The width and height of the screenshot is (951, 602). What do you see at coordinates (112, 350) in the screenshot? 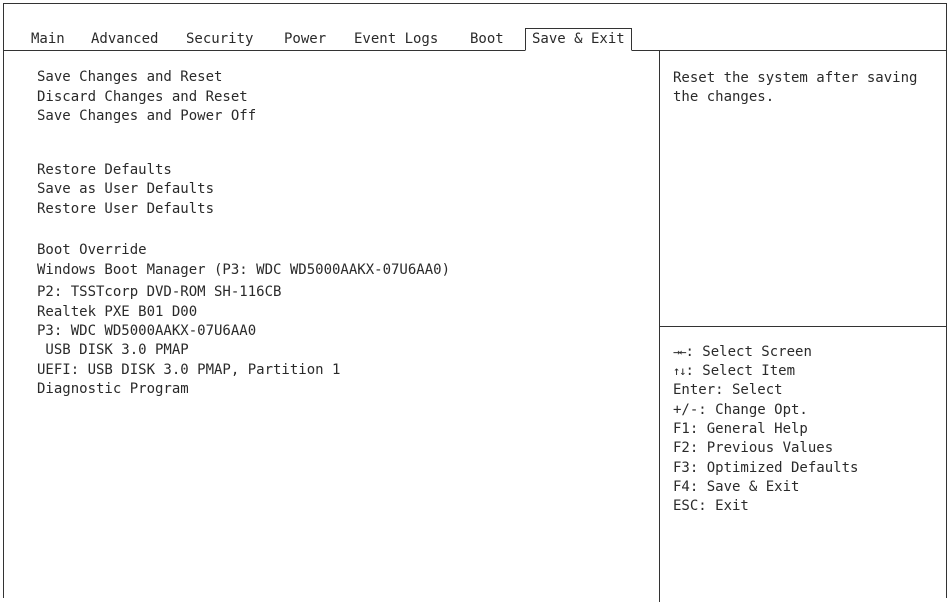
I see `boot-option-usb-disk: USB DISK 3.0 PMAP` at bounding box center [112, 350].